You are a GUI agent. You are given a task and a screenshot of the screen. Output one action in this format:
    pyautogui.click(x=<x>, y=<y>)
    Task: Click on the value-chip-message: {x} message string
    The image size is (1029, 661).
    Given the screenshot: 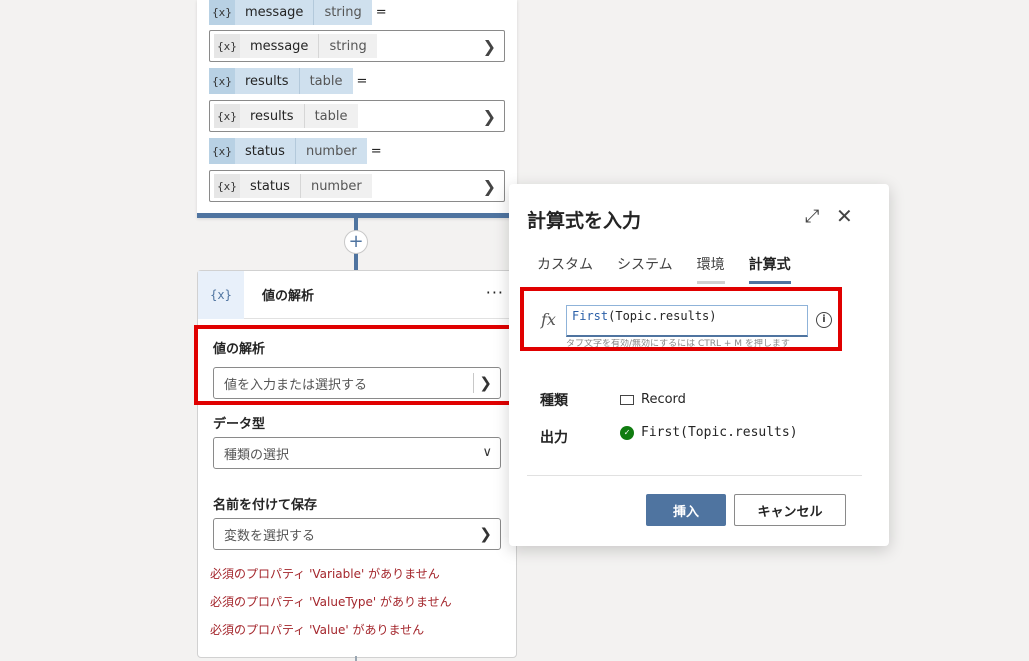 What is the action you would take?
    pyautogui.click(x=295, y=46)
    